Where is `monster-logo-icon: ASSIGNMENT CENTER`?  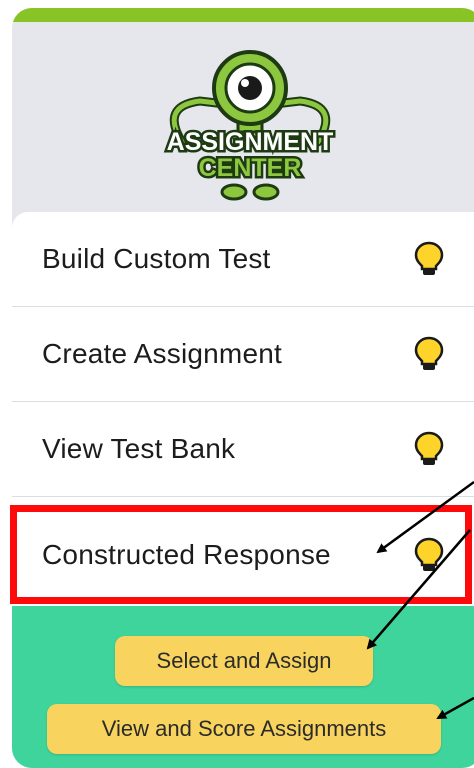 monster-logo-icon: ASSIGNMENT CENTER is located at coordinates (250, 125).